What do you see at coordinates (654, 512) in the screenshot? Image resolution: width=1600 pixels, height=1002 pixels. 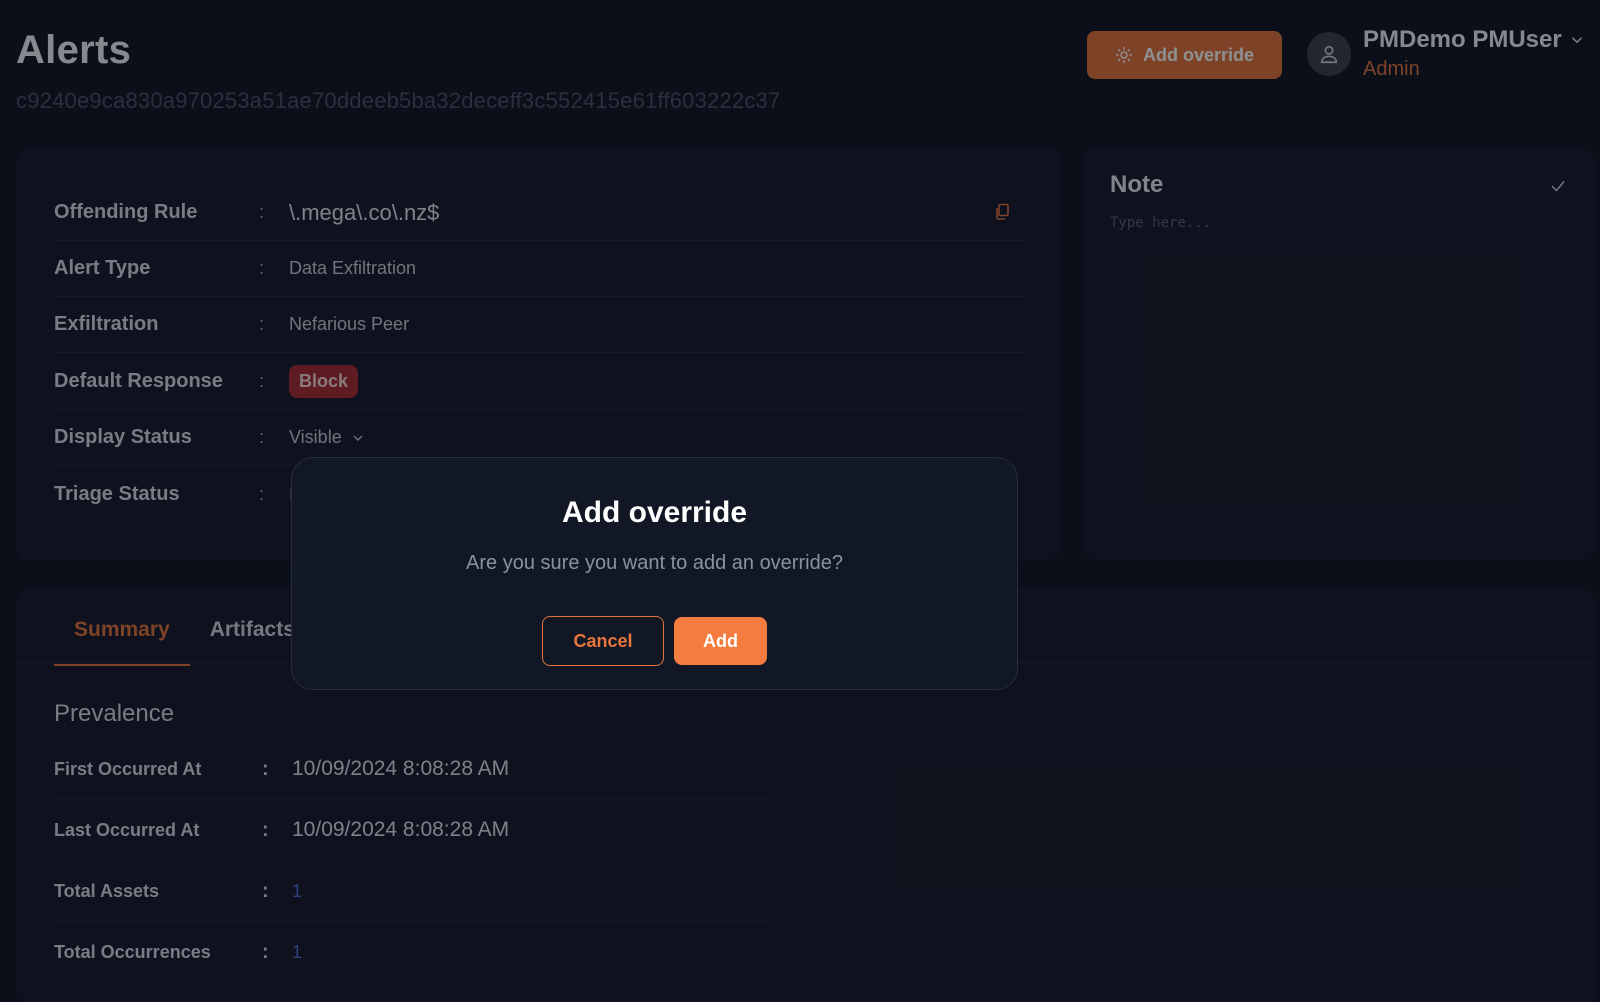 I see `dialog-title: Add override` at bounding box center [654, 512].